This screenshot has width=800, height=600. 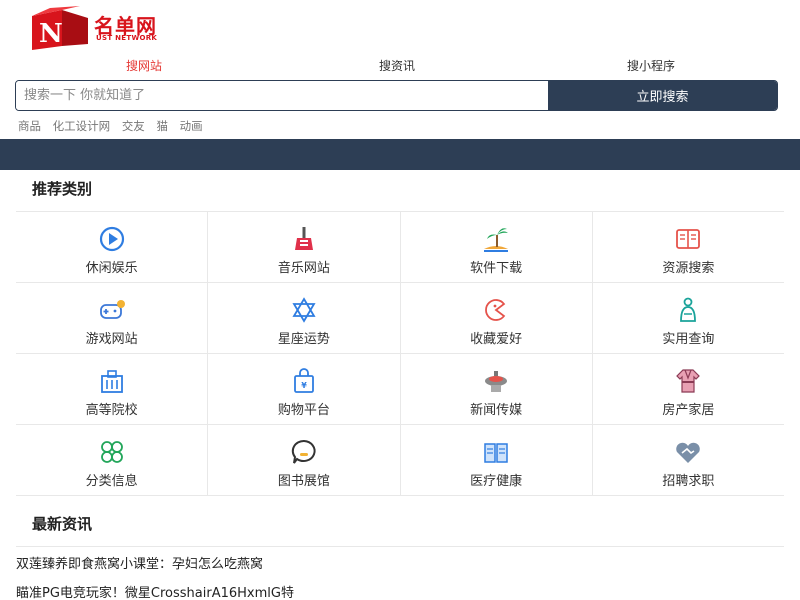 What do you see at coordinates (495, 310) in the screenshot?
I see `pacman-icon` at bounding box center [495, 310].